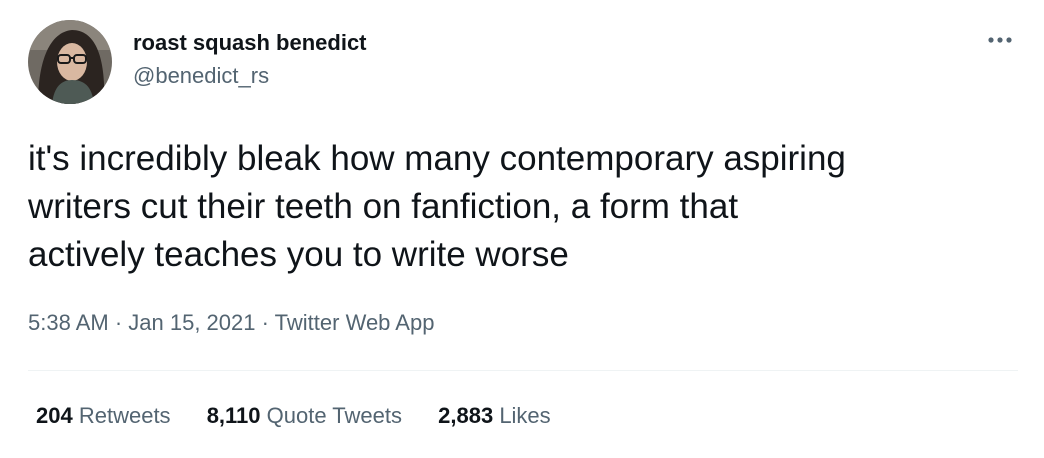 The image size is (1044, 458). Describe the element at coordinates (68, 322) in the screenshot. I see `tweet-time-link: 5:38 AM` at that location.